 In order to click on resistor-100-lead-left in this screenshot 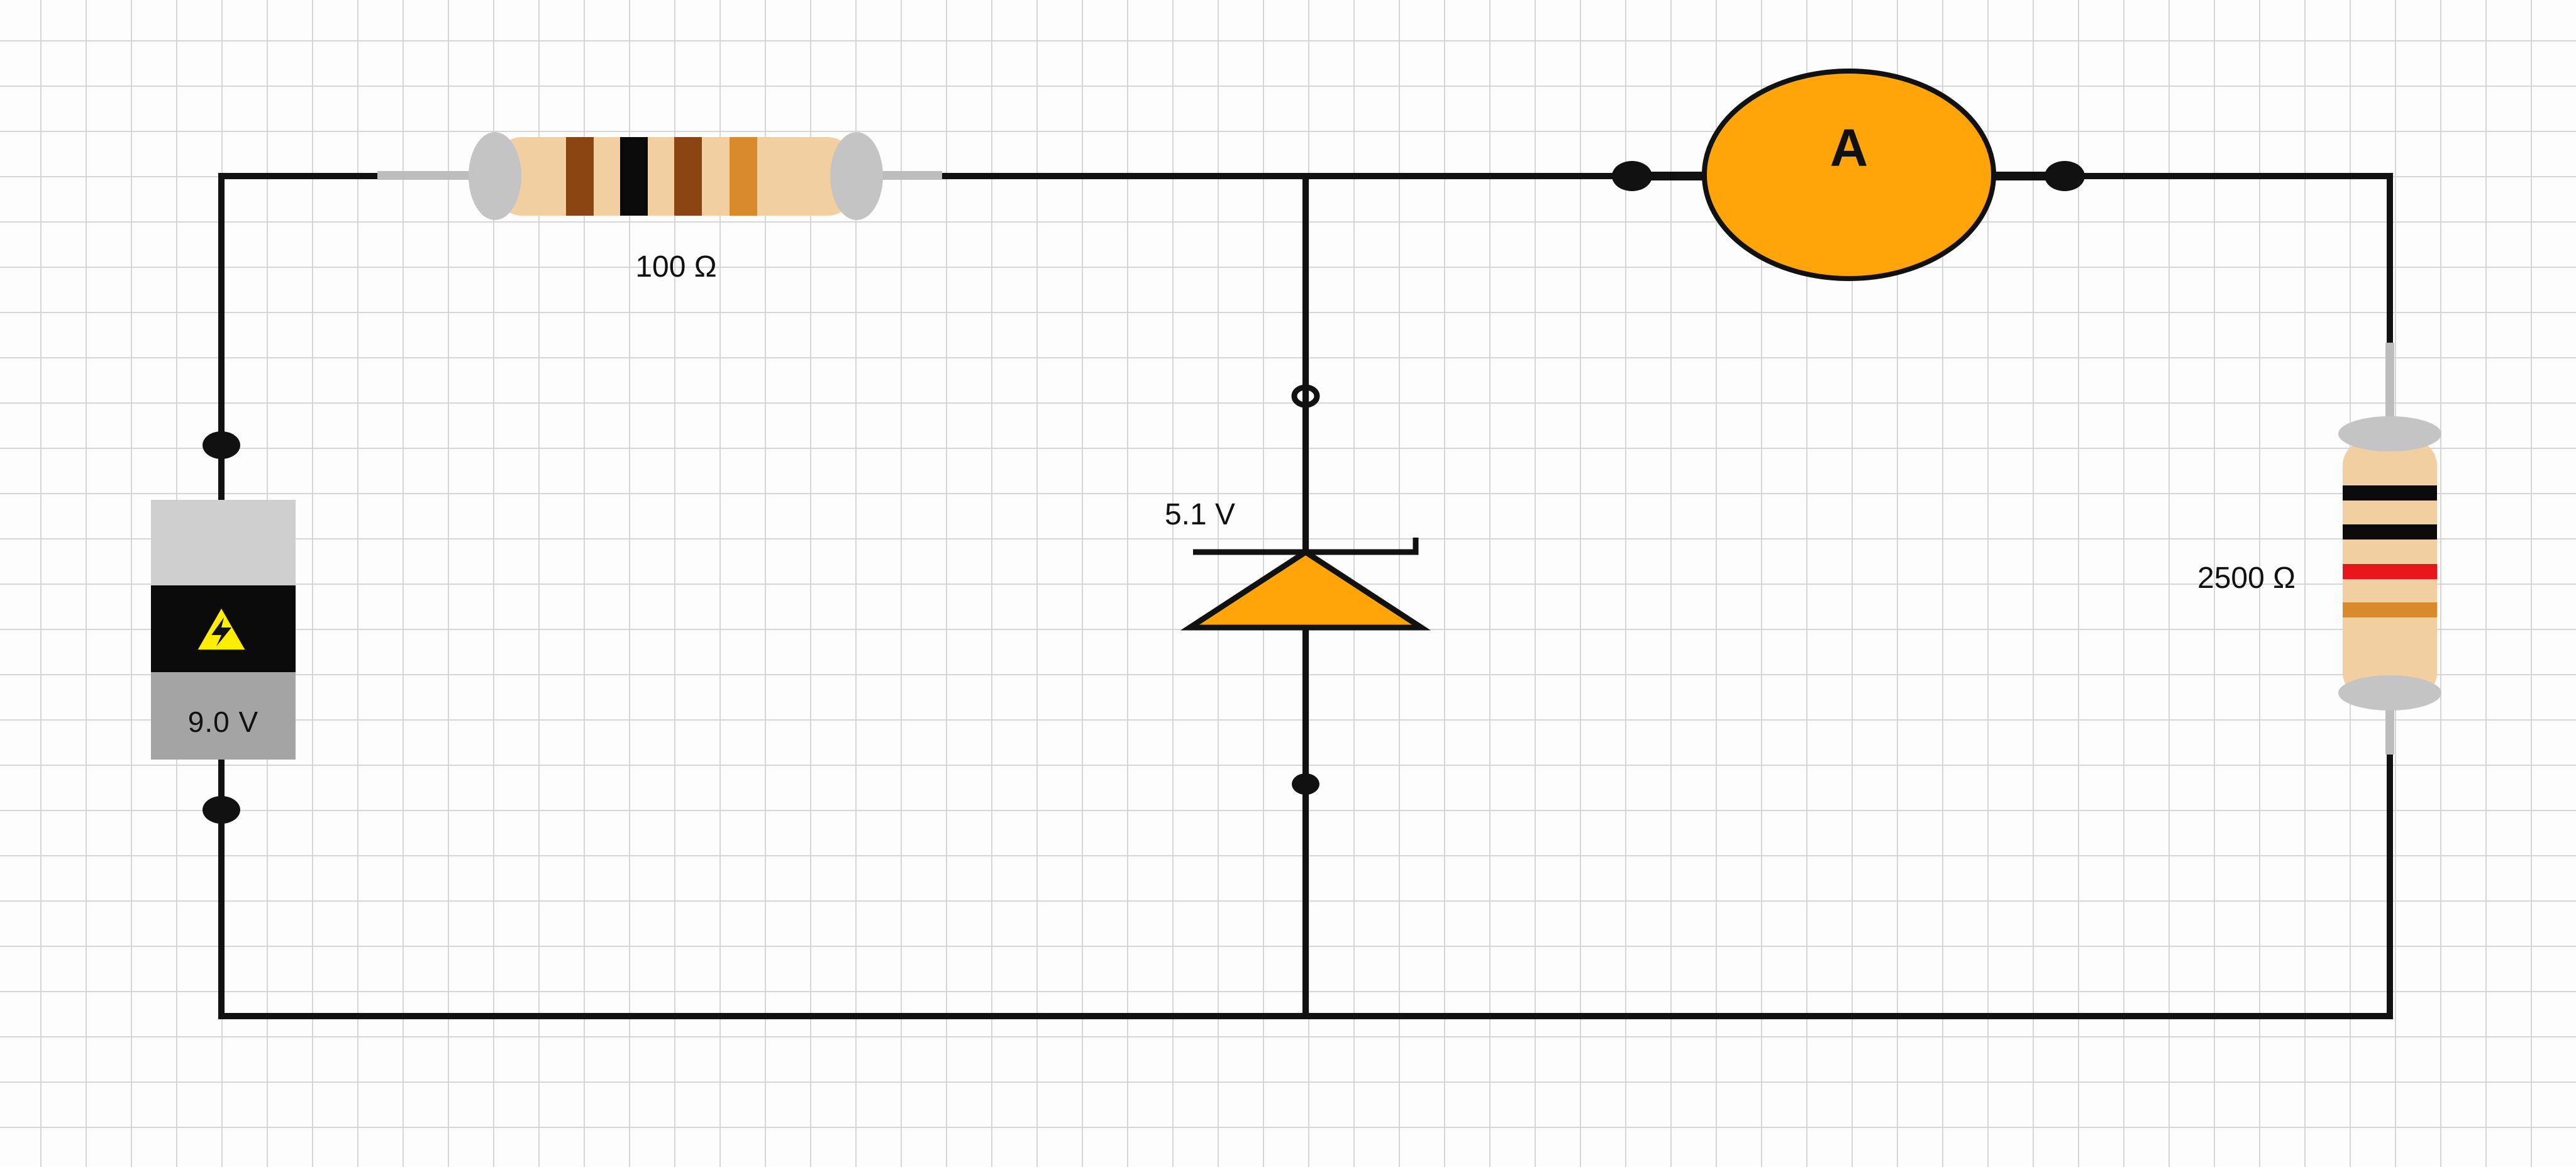, I will do `click(427, 175)`.